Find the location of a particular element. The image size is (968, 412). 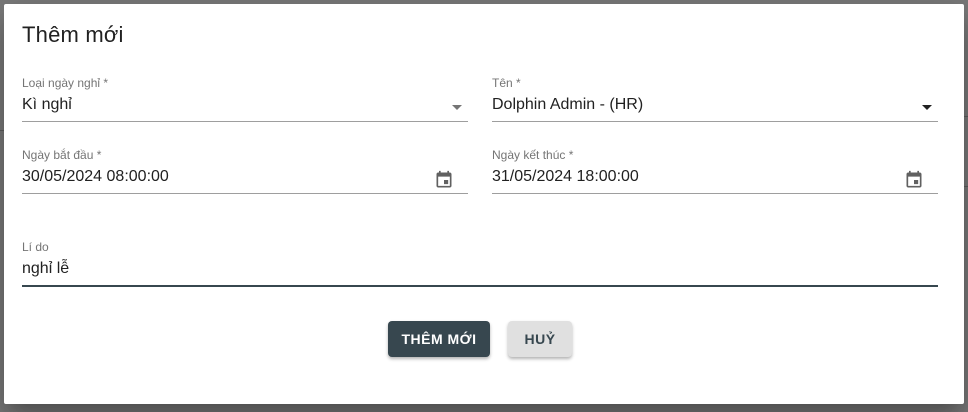

reason-label: Lí do is located at coordinates (35, 247).